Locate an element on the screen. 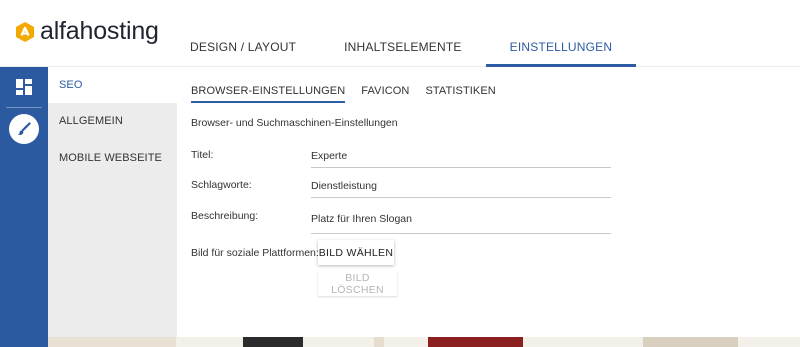  delete-image-button: BILD LÖSCHEN is located at coordinates (357, 283).